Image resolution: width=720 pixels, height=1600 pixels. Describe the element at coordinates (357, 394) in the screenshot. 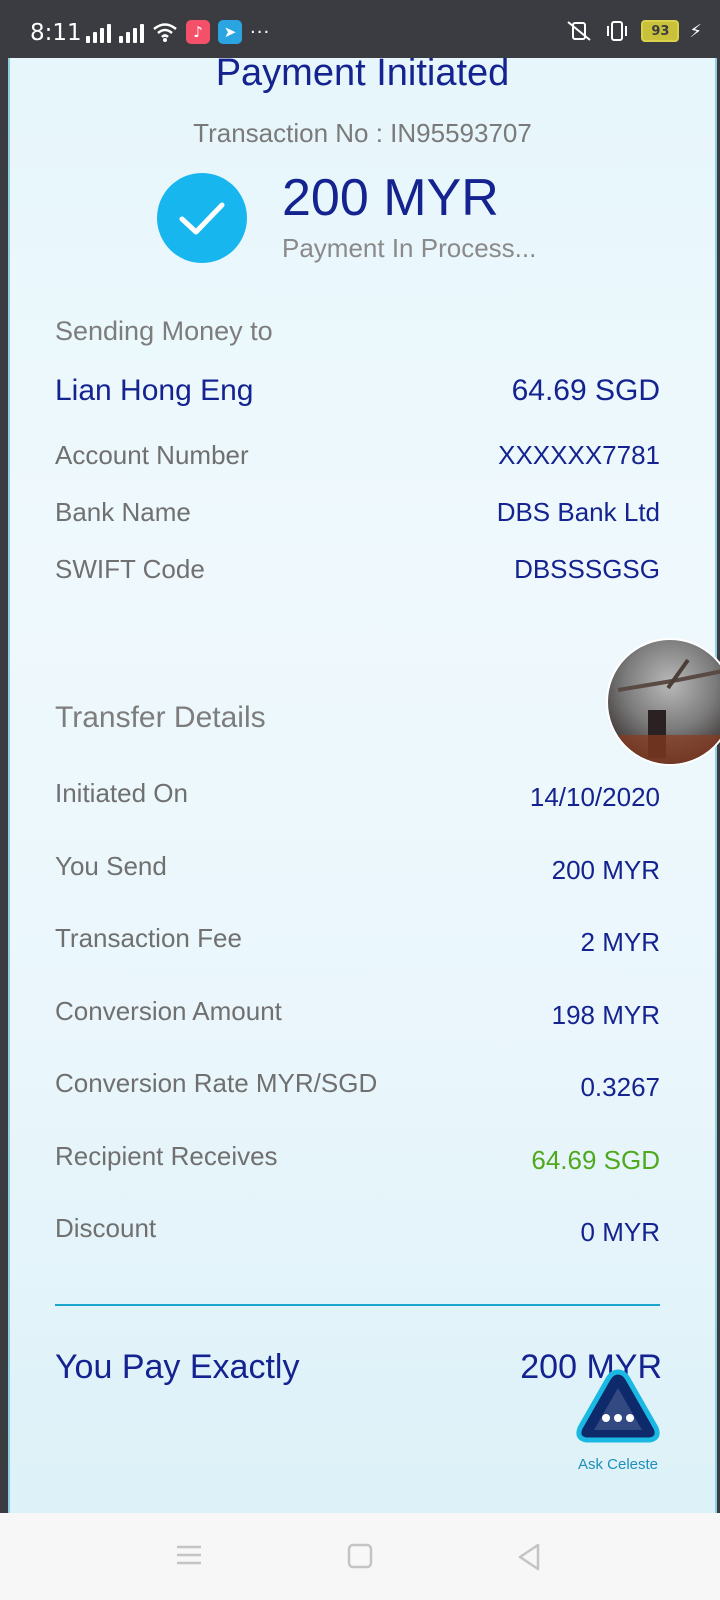

I see `recipient-row: Lian Hong Eng 64.69 SGD` at that location.